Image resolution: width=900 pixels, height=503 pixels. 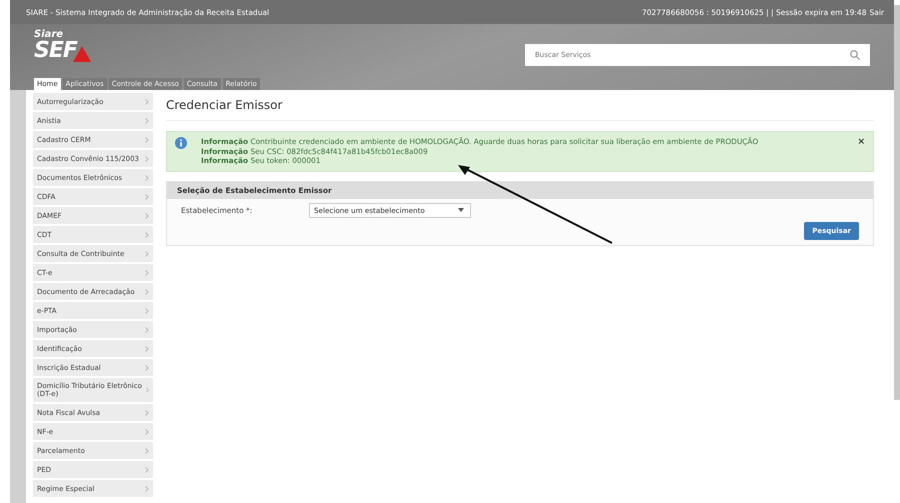 I want to click on logo-text: SEF, so click(x=55, y=51).